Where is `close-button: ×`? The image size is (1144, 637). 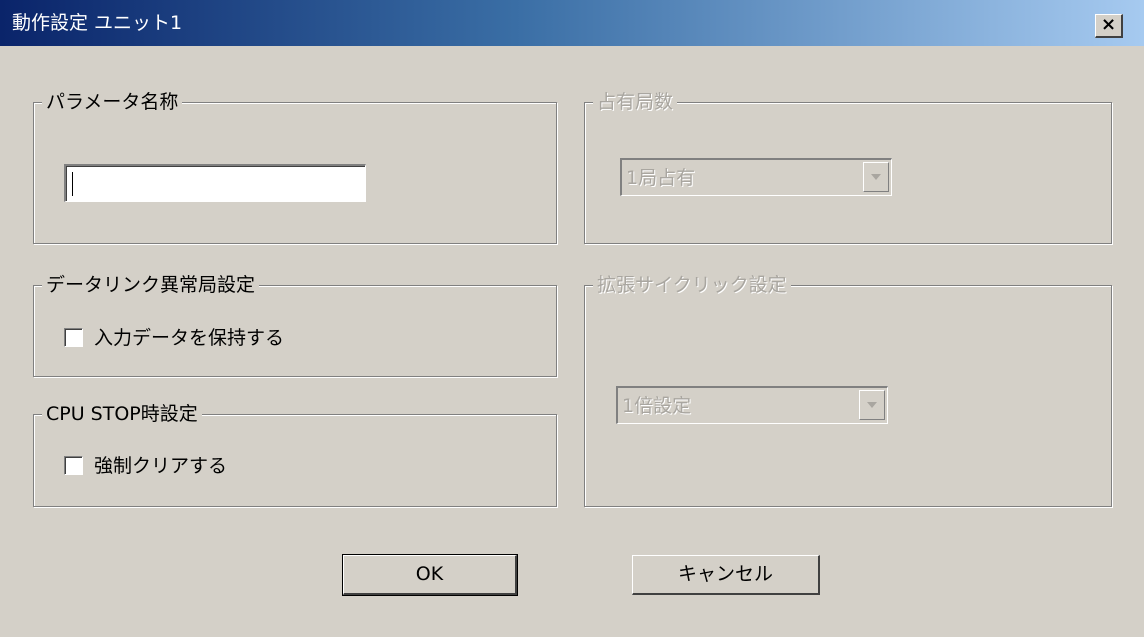 close-button: × is located at coordinates (1109, 26).